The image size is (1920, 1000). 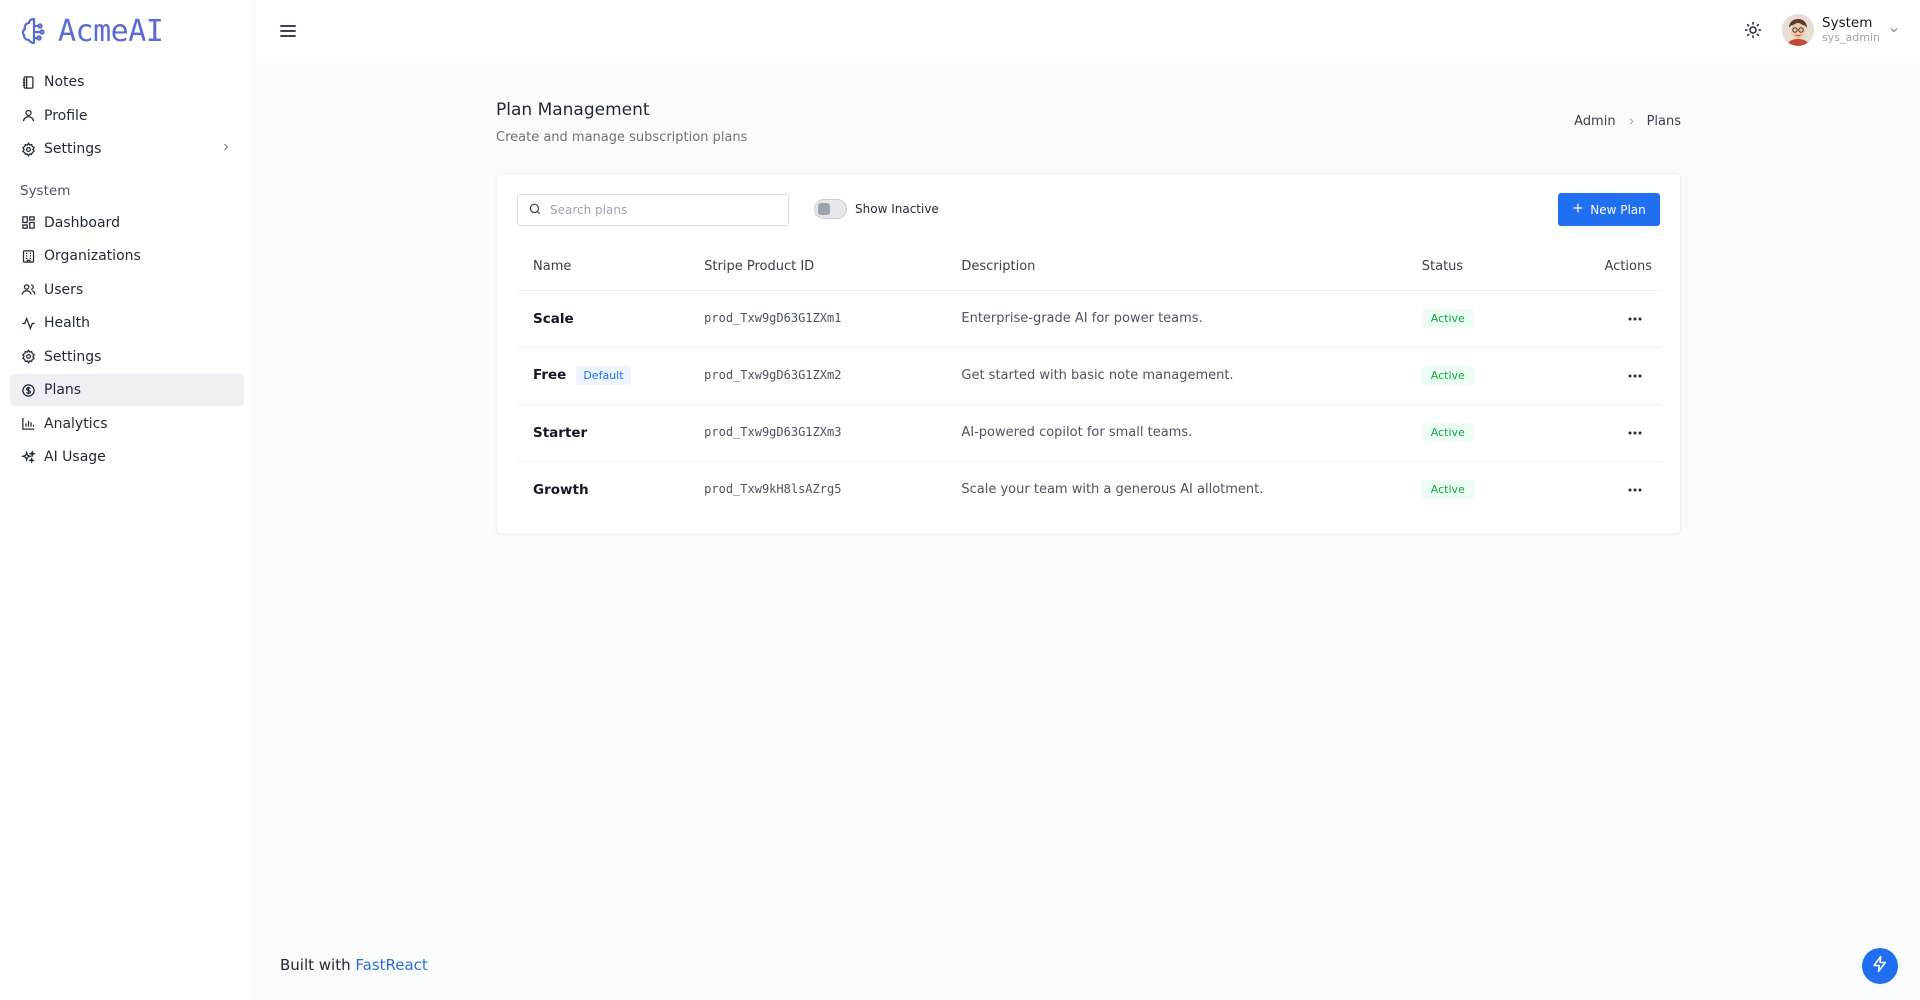 I want to click on stripe-product-id: prod_Txw9gD63G1ZXm3, so click(x=773, y=432).